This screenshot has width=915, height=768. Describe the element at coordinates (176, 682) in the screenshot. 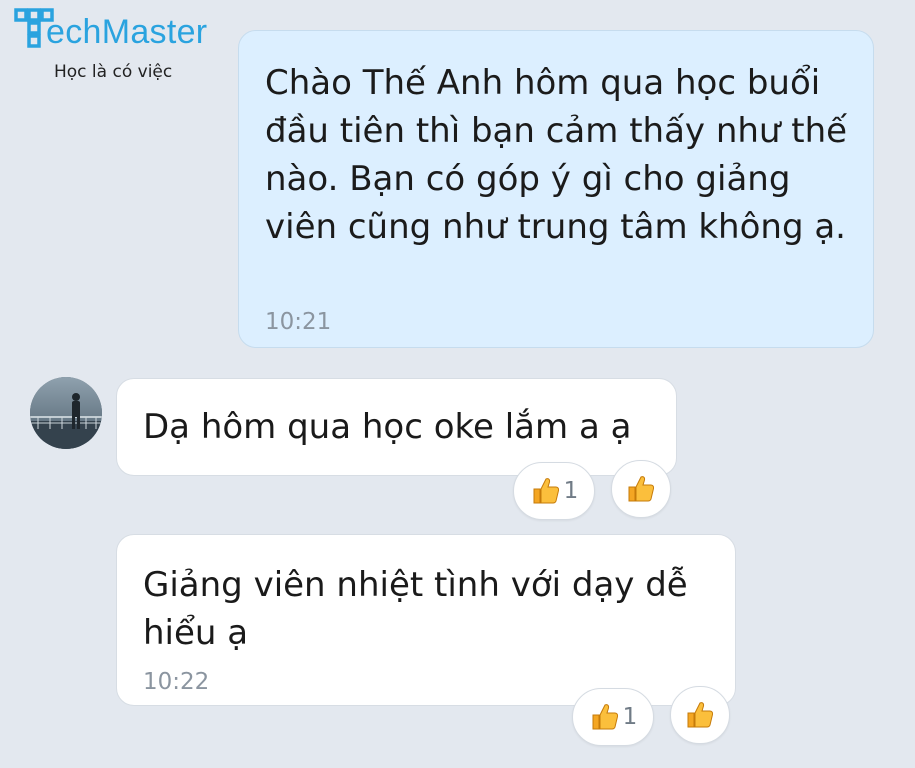

I see `message-time: 10:22` at that location.